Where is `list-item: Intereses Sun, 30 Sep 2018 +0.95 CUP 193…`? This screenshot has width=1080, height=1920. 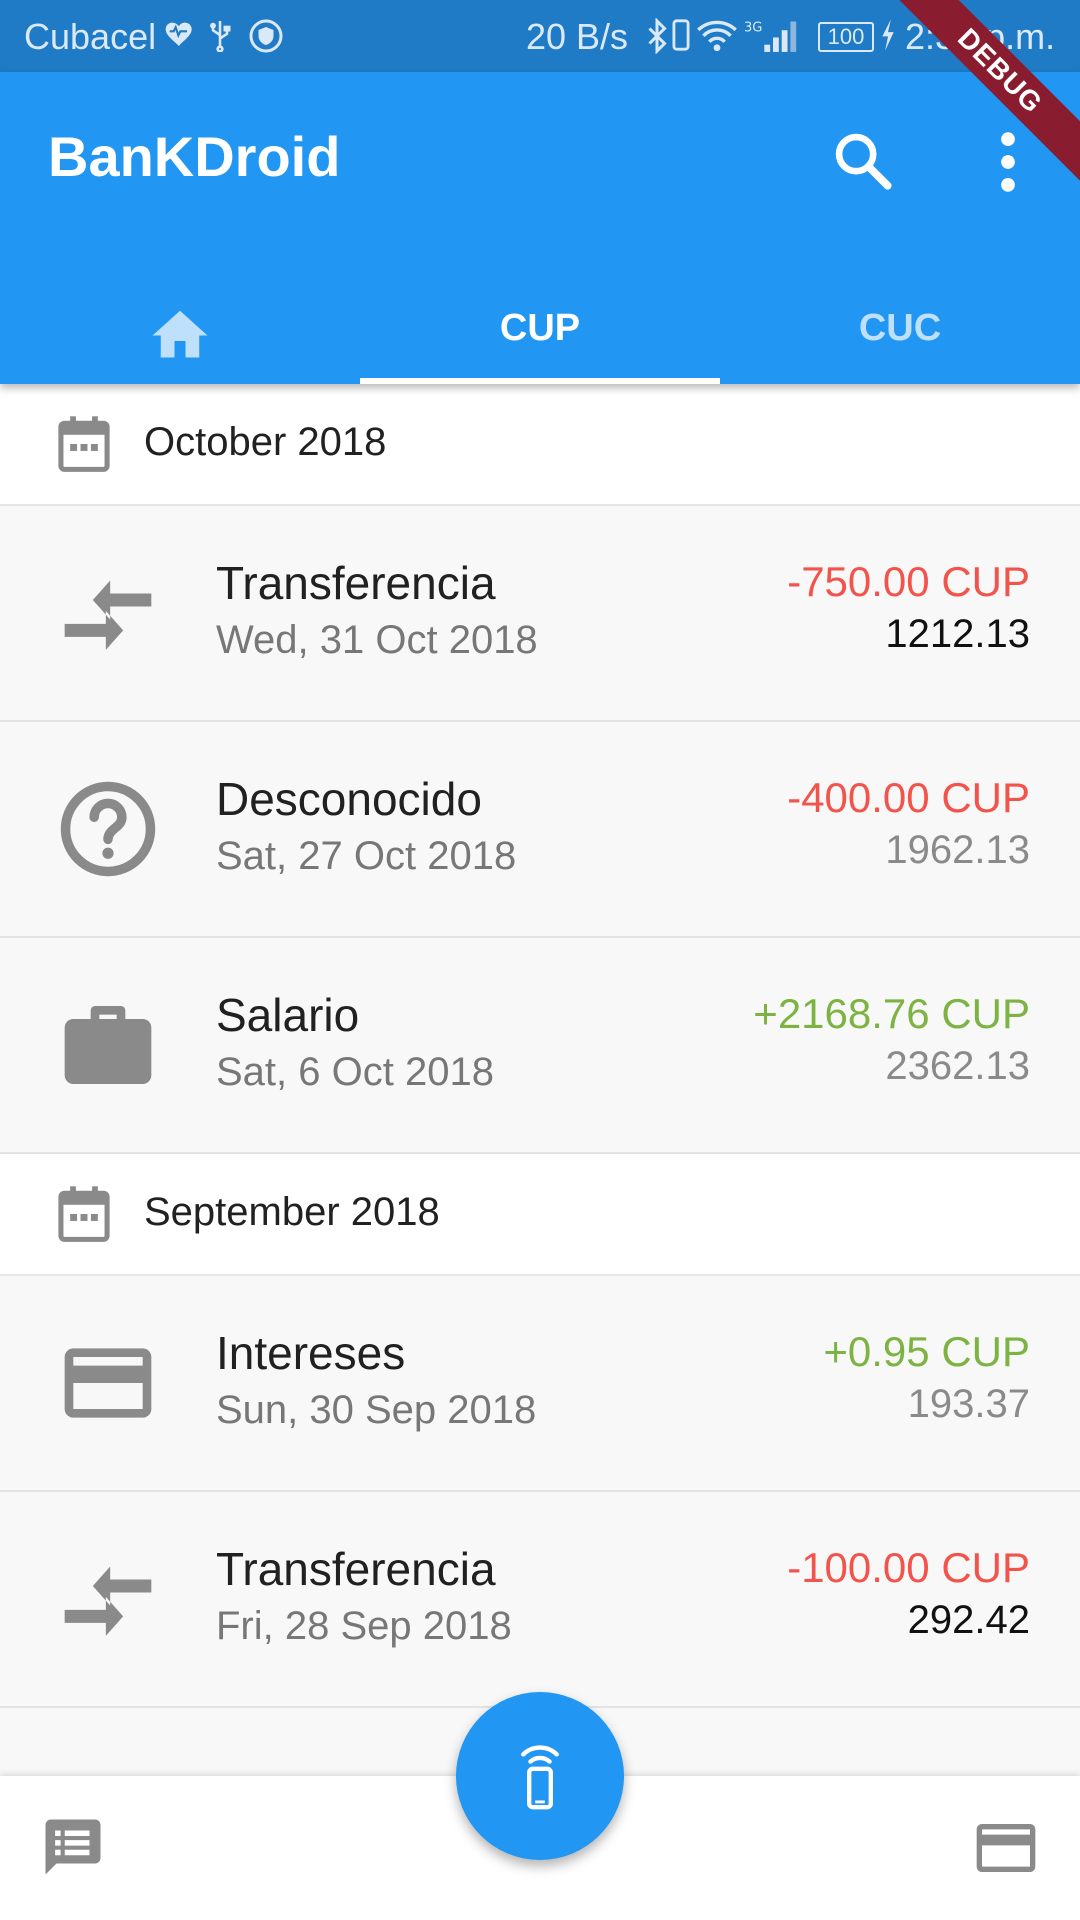 list-item: Intereses Sun, 30 Sep 2018 +0.95 CUP 193… is located at coordinates (540, 1384).